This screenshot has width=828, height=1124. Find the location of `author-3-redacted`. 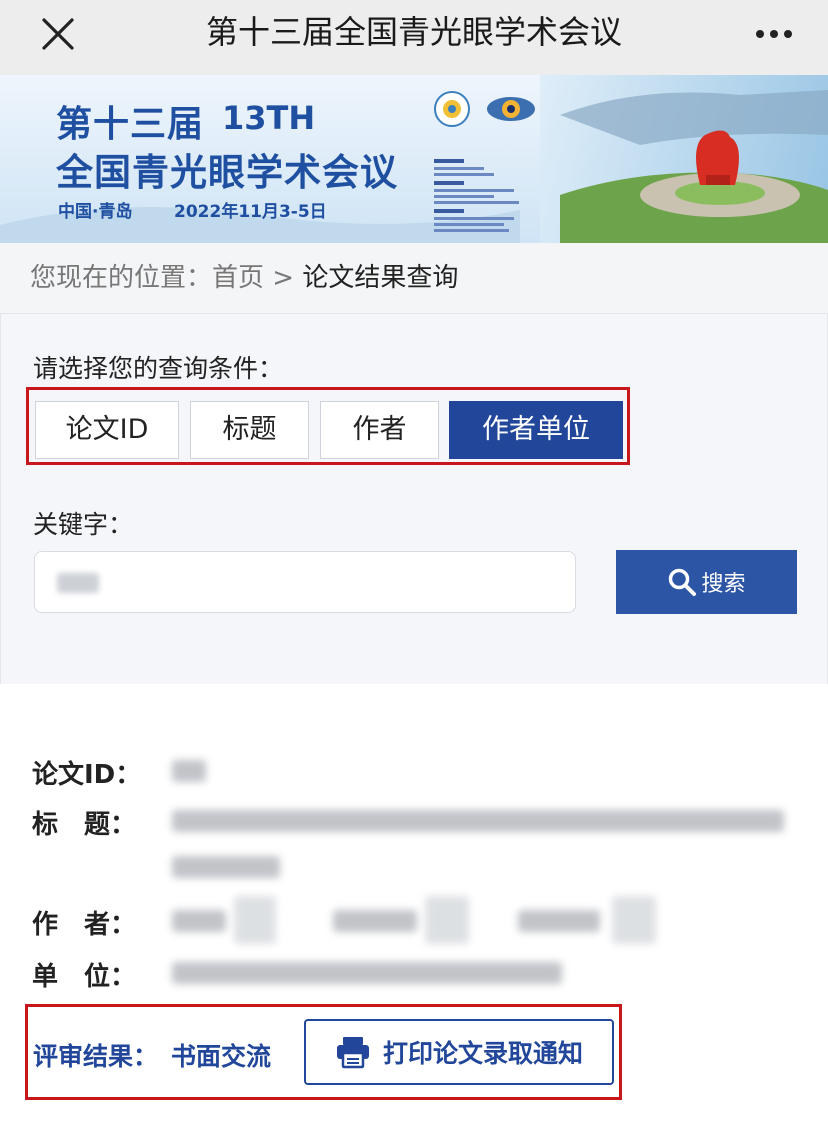

author-3-redacted is located at coordinates (559, 921).